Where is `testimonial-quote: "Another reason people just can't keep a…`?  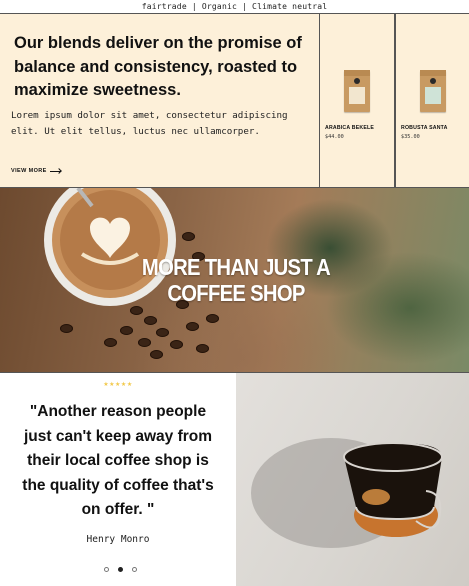 testimonial-quote: "Another reason people just can't keep a… is located at coordinates (118, 460).